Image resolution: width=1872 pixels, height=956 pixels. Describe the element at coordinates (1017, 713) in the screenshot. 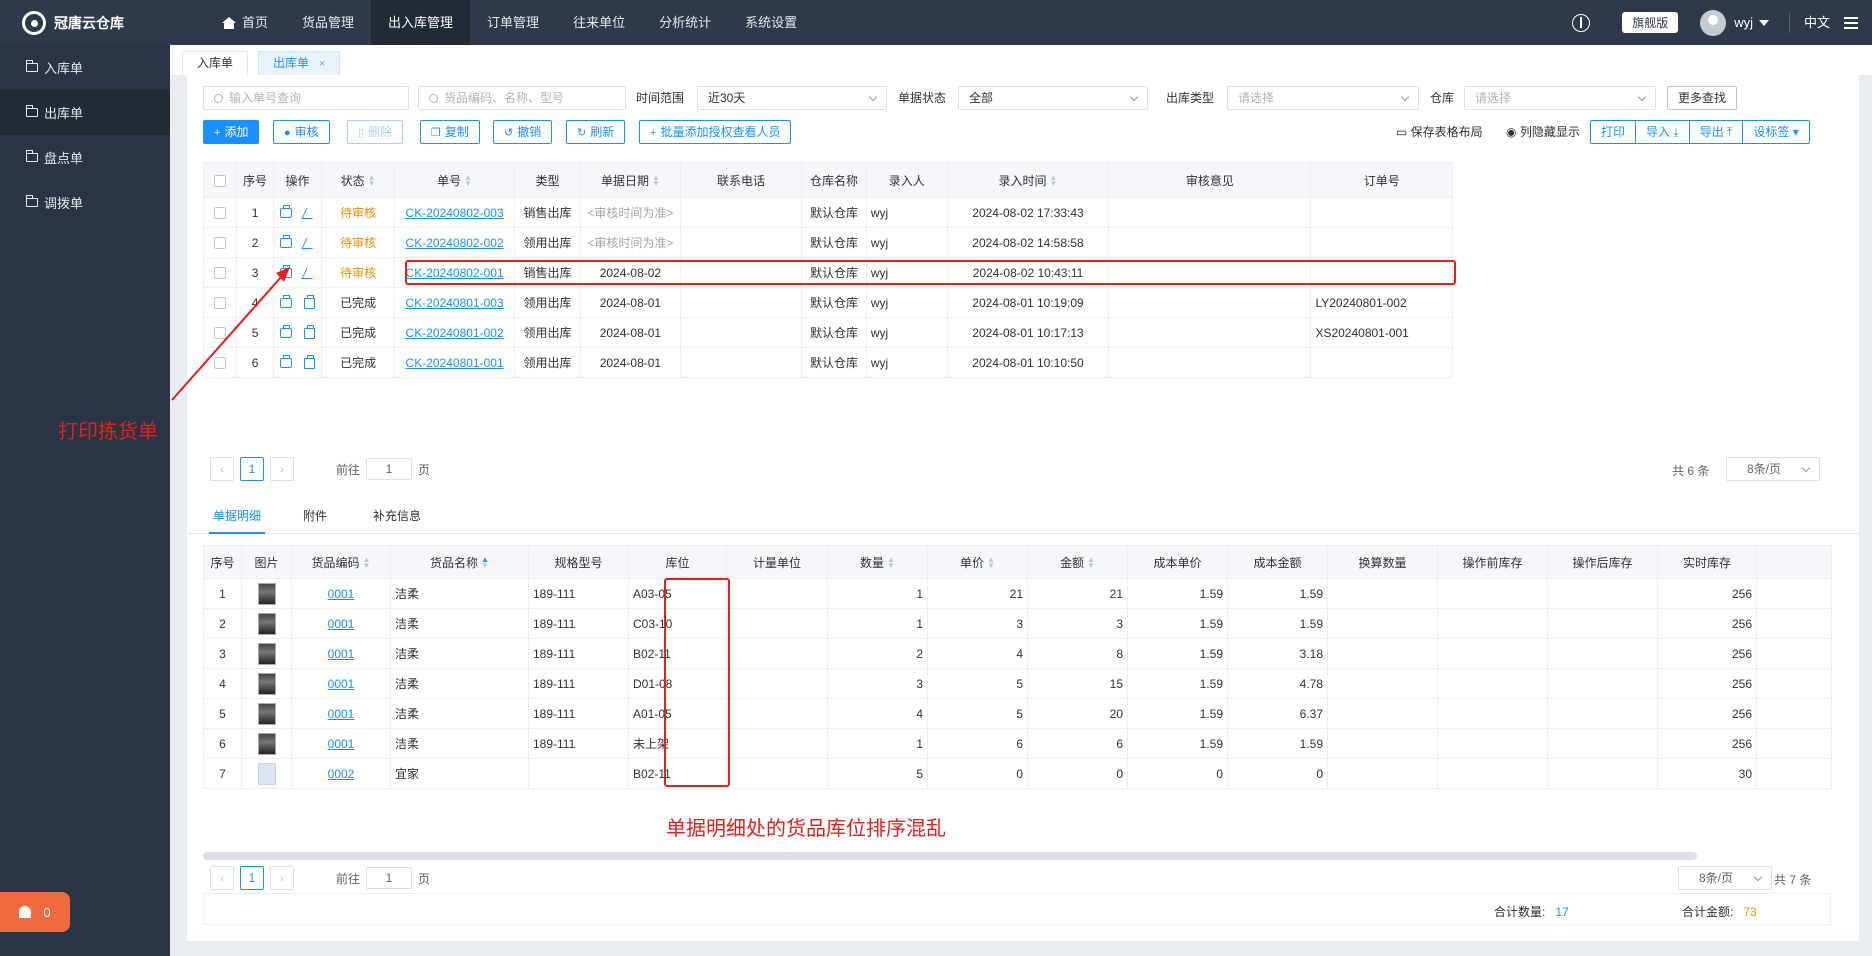

I see `table-row: 5 0001 洁柔 189-111 A01-05 4 5 20 1.59 6.37 256` at that location.